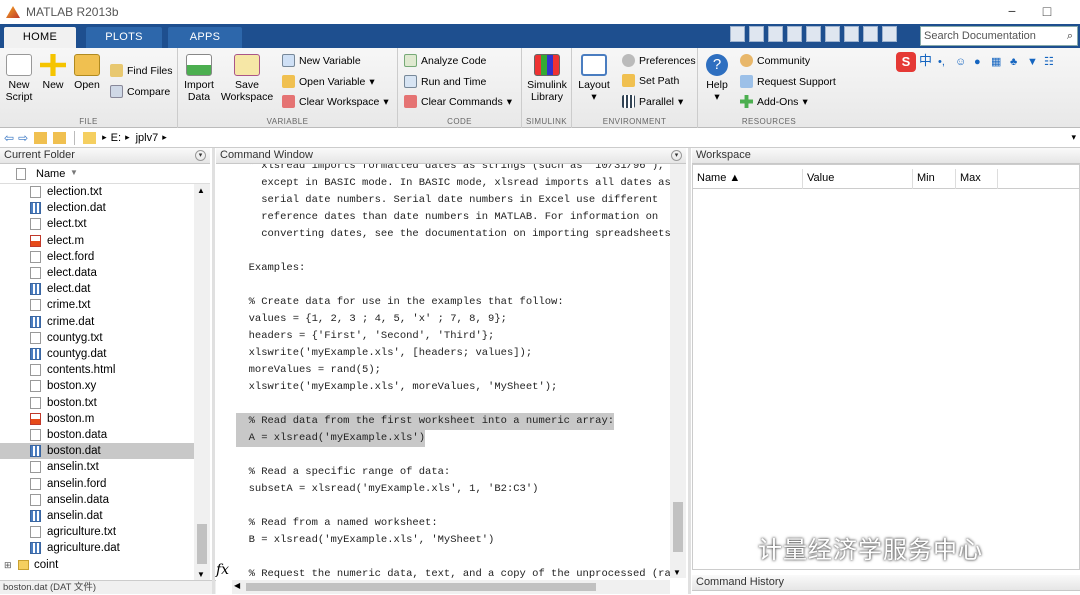 Image resolution: width=1080 pixels, height=595 pixels. Describe the element at coordinates (678, 371) in the screenshot. I see `command-scrollbar: ▼` at that location.